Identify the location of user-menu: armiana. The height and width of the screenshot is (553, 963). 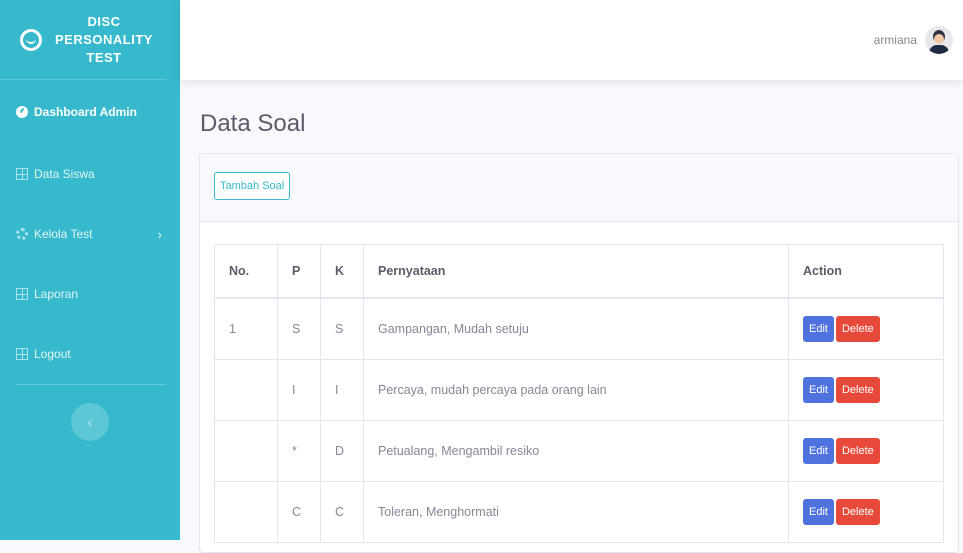
(913, 40).